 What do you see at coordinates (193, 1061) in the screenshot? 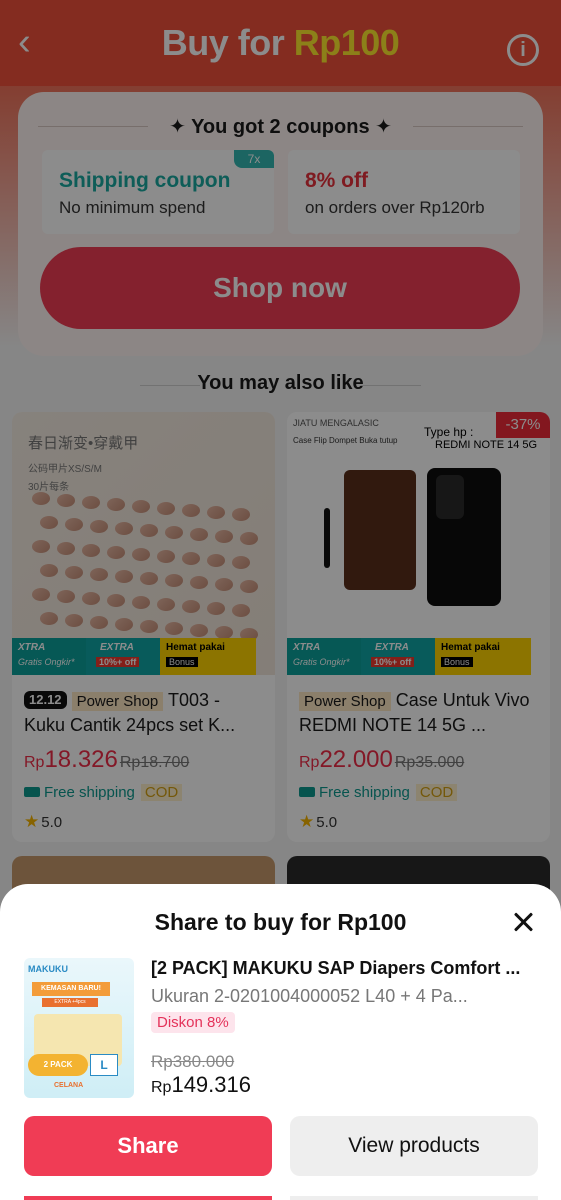
I see `original-price: Rp380.000` at bounding box center [193, 1061].